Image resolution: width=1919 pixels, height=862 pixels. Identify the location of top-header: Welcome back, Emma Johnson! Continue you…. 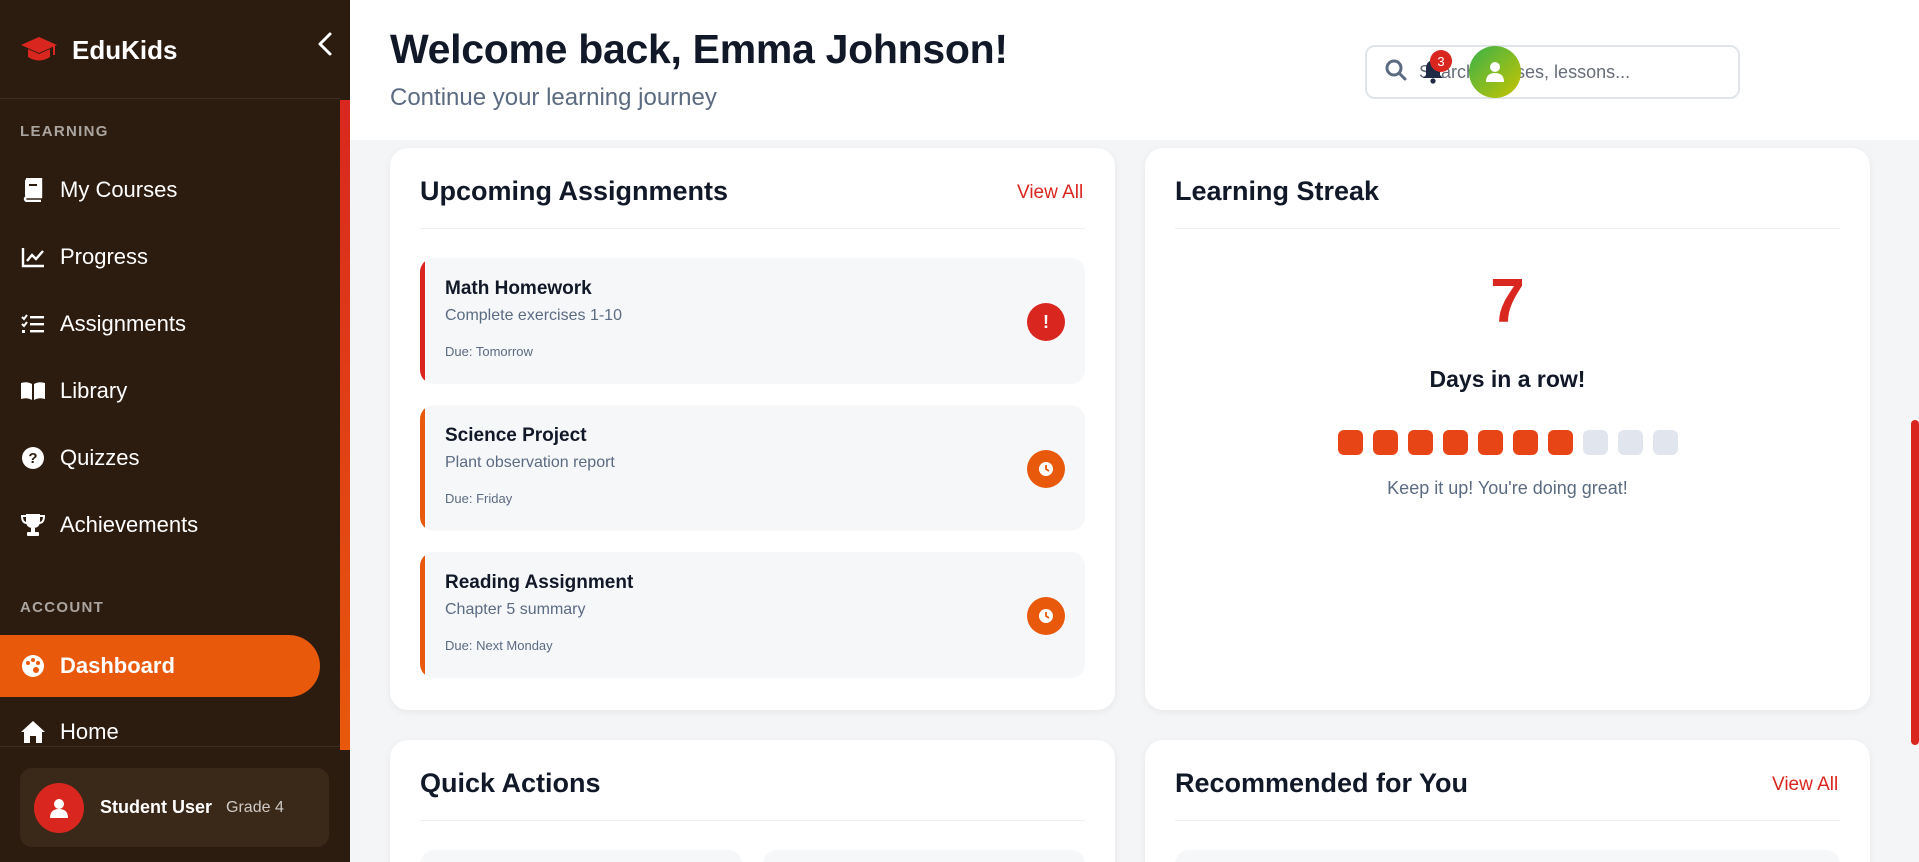
(1134, 70).